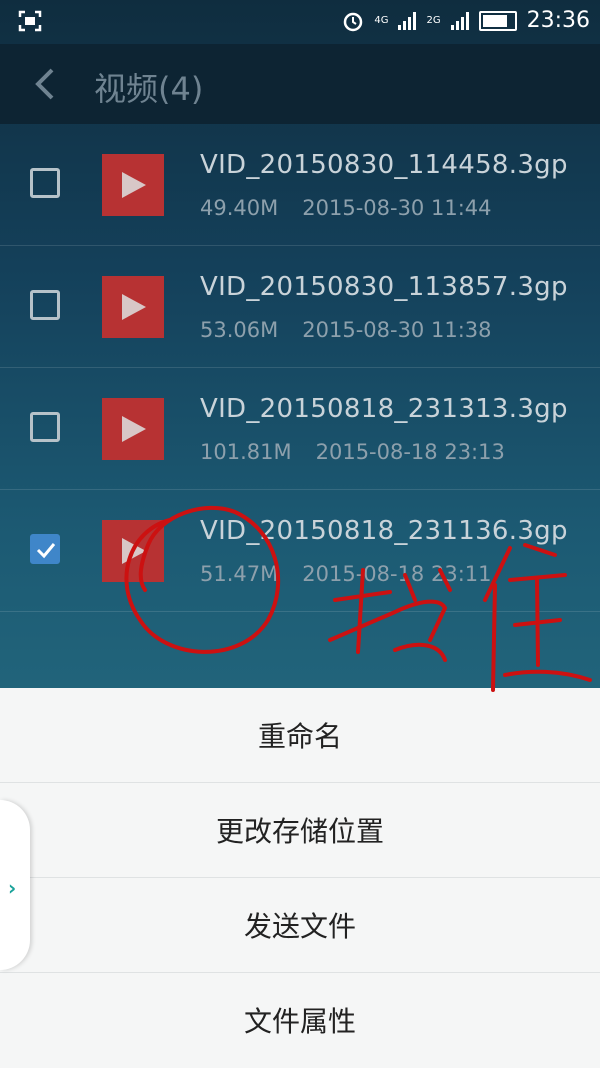 This screenshot has width=600, height=1068. Describe the element at coordinates (397, 330) in the screenshot. I see `file-date: 2015-08-30 11:38` at that location.